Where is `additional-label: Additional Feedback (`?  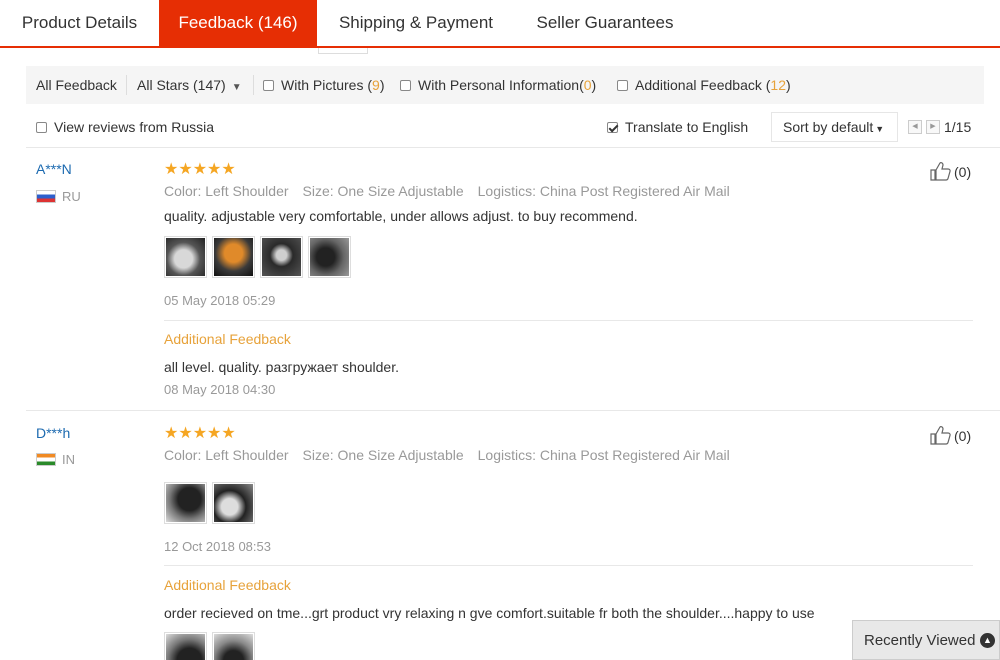 additional-label: Additional Feedback ( is located at coordinates (703, 85).